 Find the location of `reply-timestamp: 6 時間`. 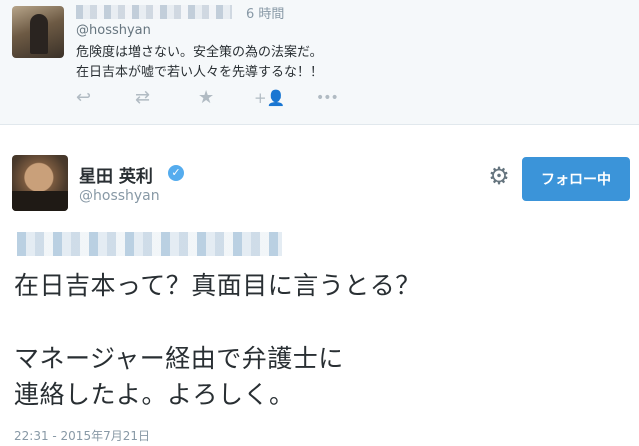

reply-timestamp: 6 時間 is located at coordinates (265, 12).